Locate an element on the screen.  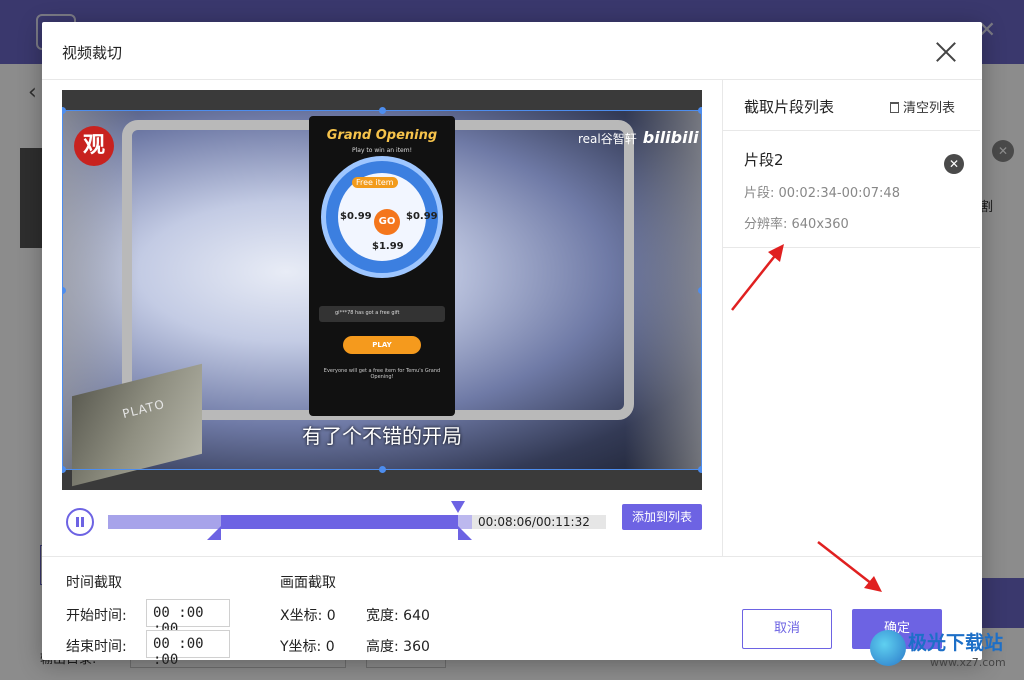
crop-width-value: 640 is located at coordinates (416, 616).